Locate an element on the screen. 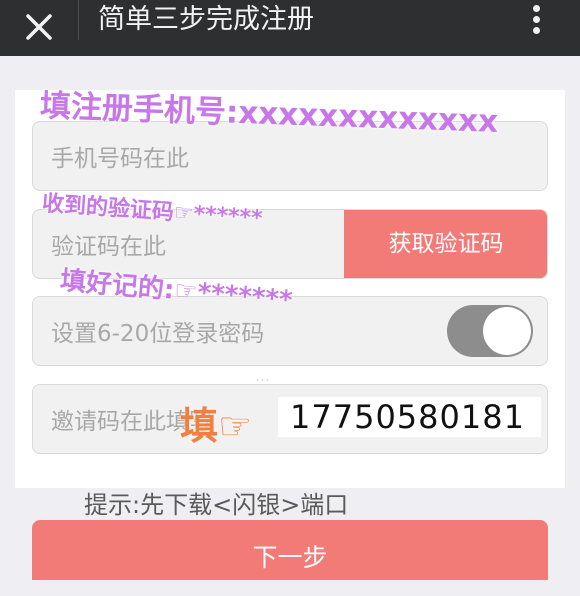 The height and width of the screenshot is (596, 580). code-placeholder: 验证码在此 is located at coordinates (108, 247).